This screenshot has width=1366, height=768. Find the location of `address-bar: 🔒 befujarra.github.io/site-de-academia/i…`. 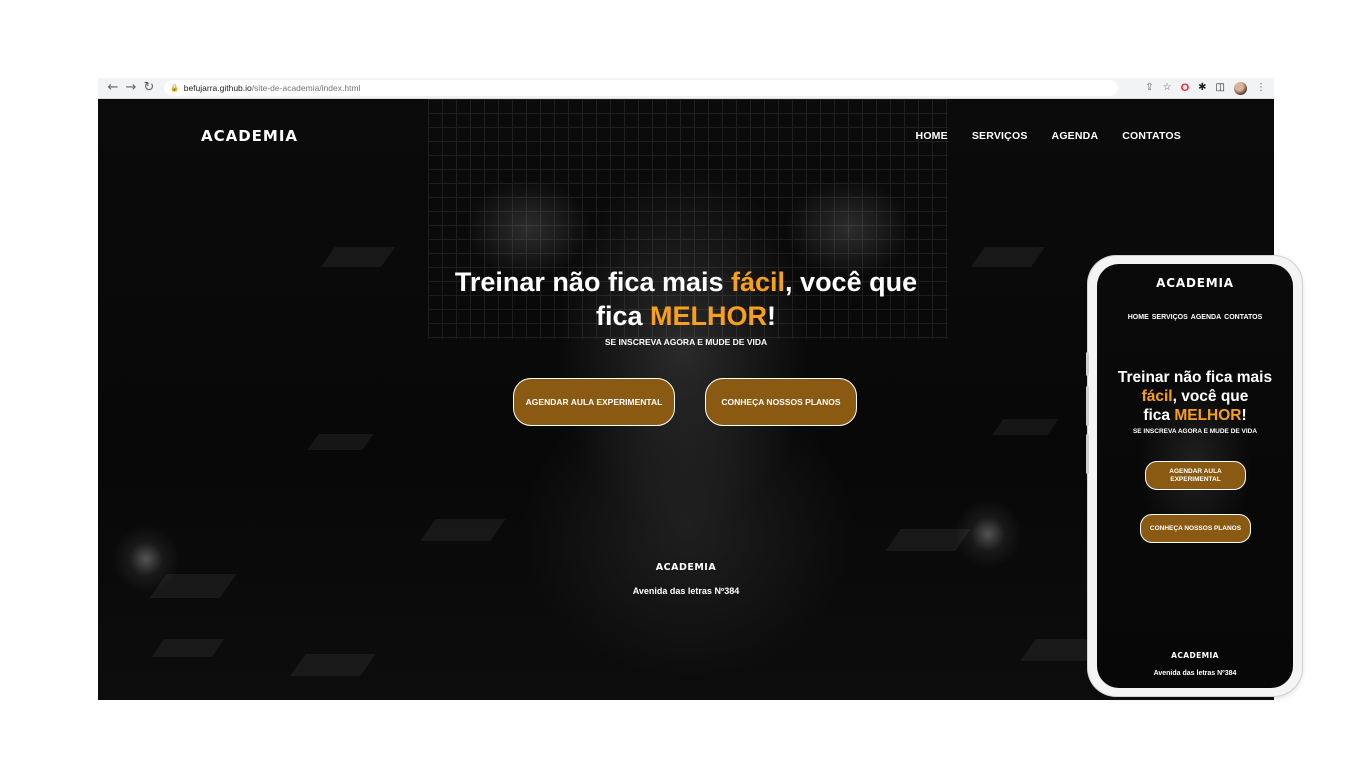

address-bar: 🔒 befujarra.github.io/site-de-academia/i… is located at coordinates (641, 88).